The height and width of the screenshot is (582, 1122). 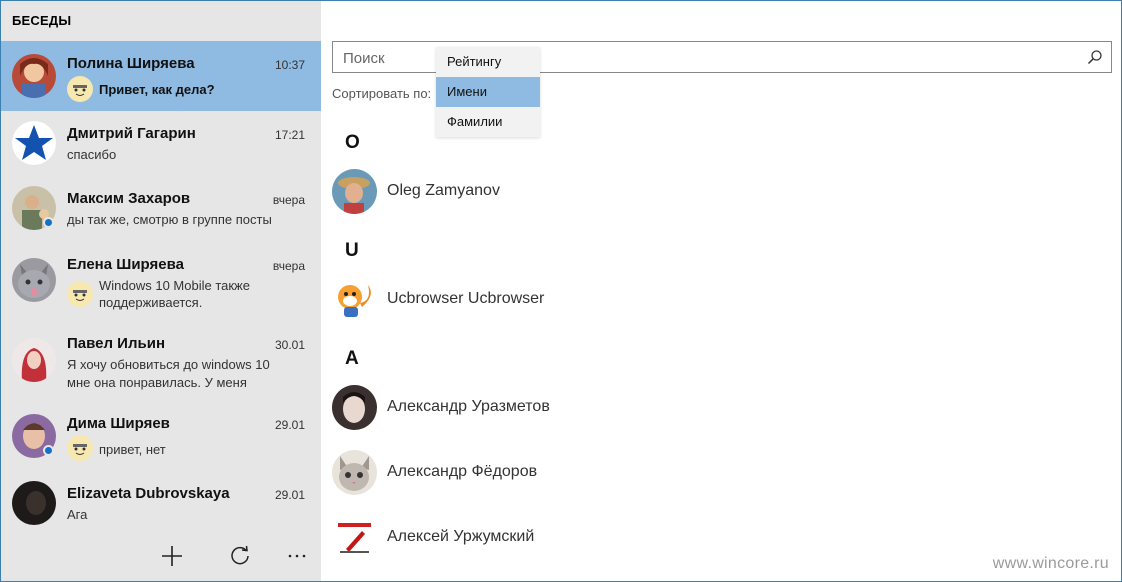 I want to click on conversation-message: ды так же, смотрю в группе посты, so click(x=169, y=219).